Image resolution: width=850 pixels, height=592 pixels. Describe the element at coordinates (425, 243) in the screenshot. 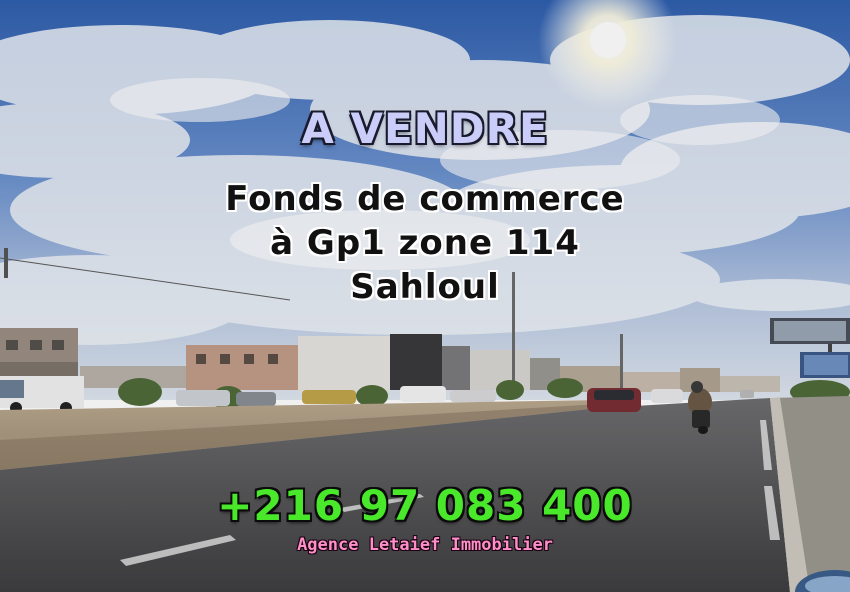

I see `description-line-2: à Gp1 zone 114` at that location.